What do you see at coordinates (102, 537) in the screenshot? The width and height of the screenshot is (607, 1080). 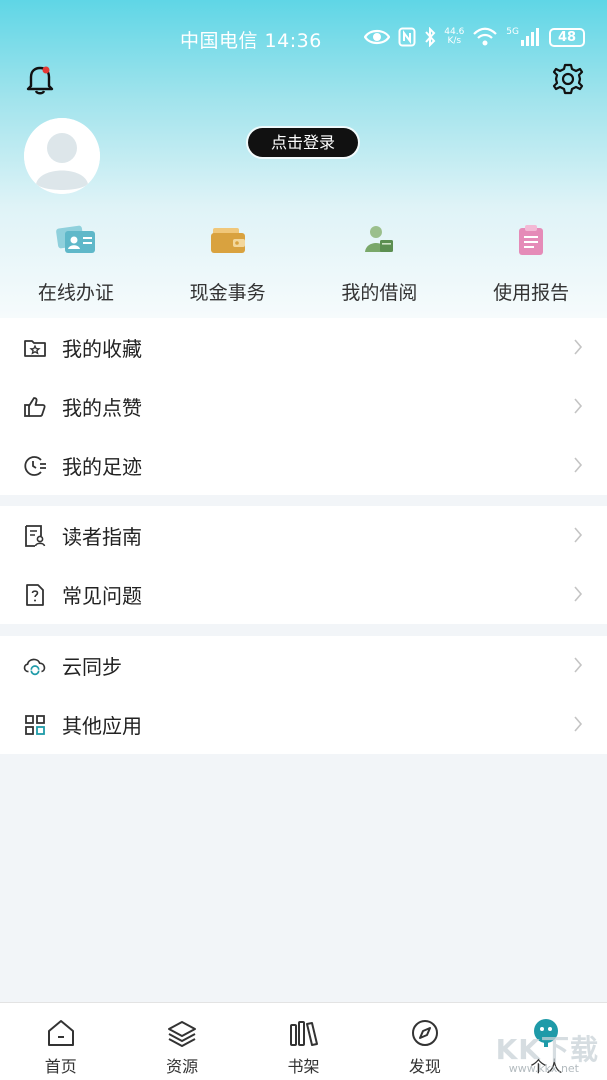 I see `menu-item-label: 读者指南` at bounding box center [102, 537].